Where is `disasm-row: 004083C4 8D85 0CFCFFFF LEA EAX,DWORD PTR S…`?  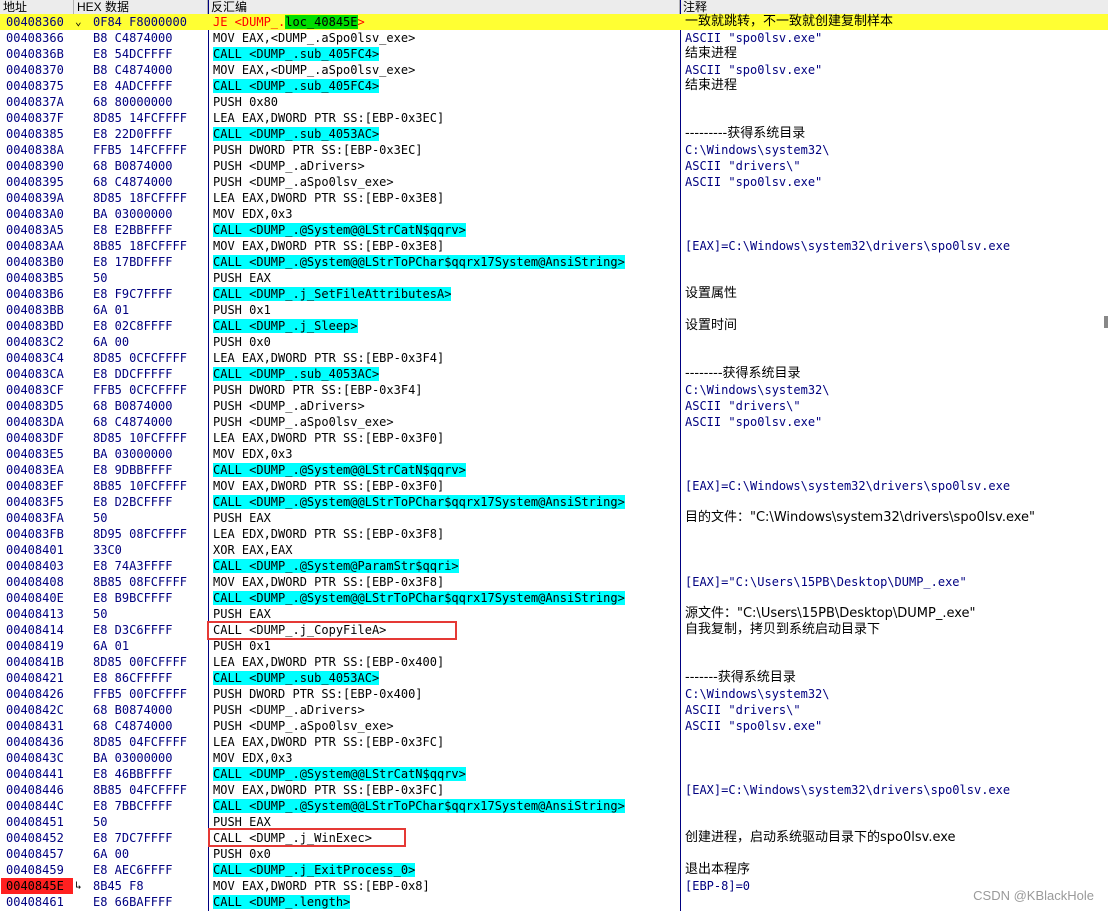 disasm-row: 004083C4 8D85 0CFCFFFF LEA EAX,DWORD PTR S… is located at coordinates (554, 358).